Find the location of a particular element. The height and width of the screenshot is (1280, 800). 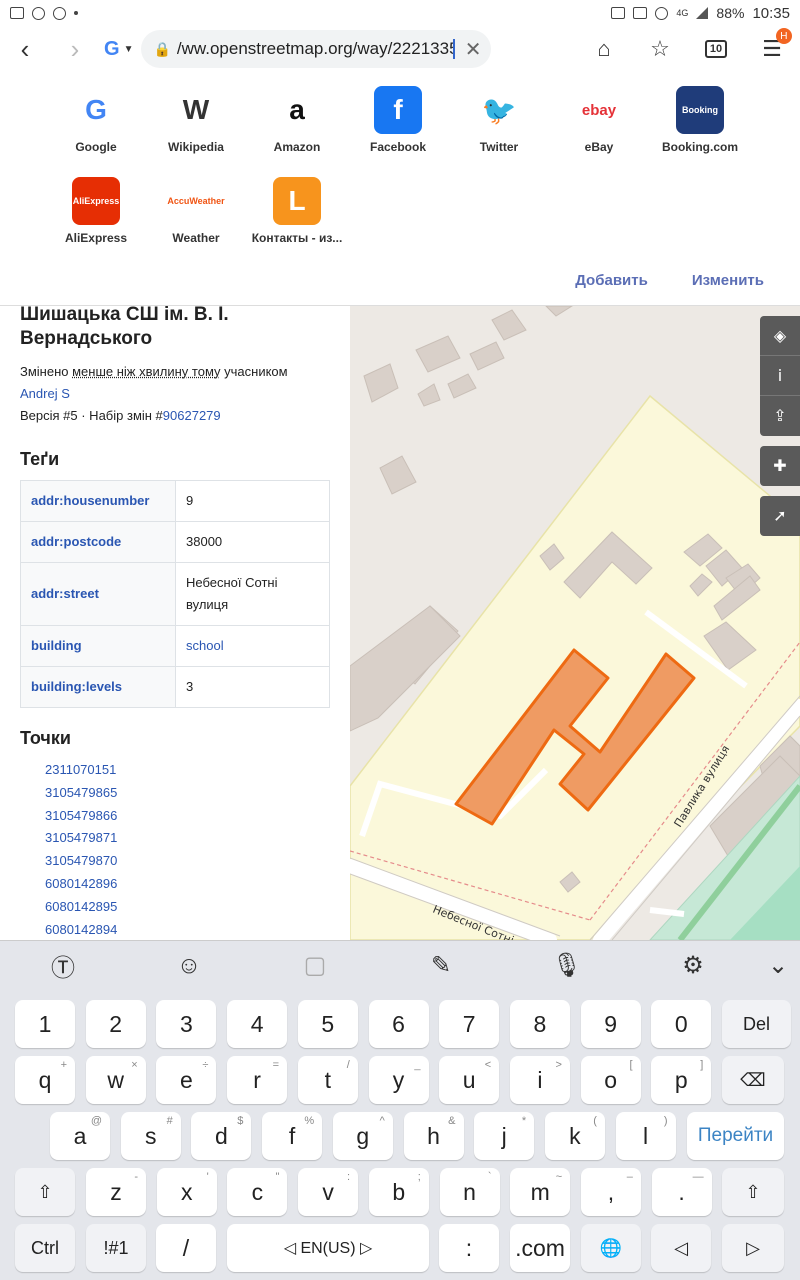

add-button: Добавить is located at coordinates (611, 280).